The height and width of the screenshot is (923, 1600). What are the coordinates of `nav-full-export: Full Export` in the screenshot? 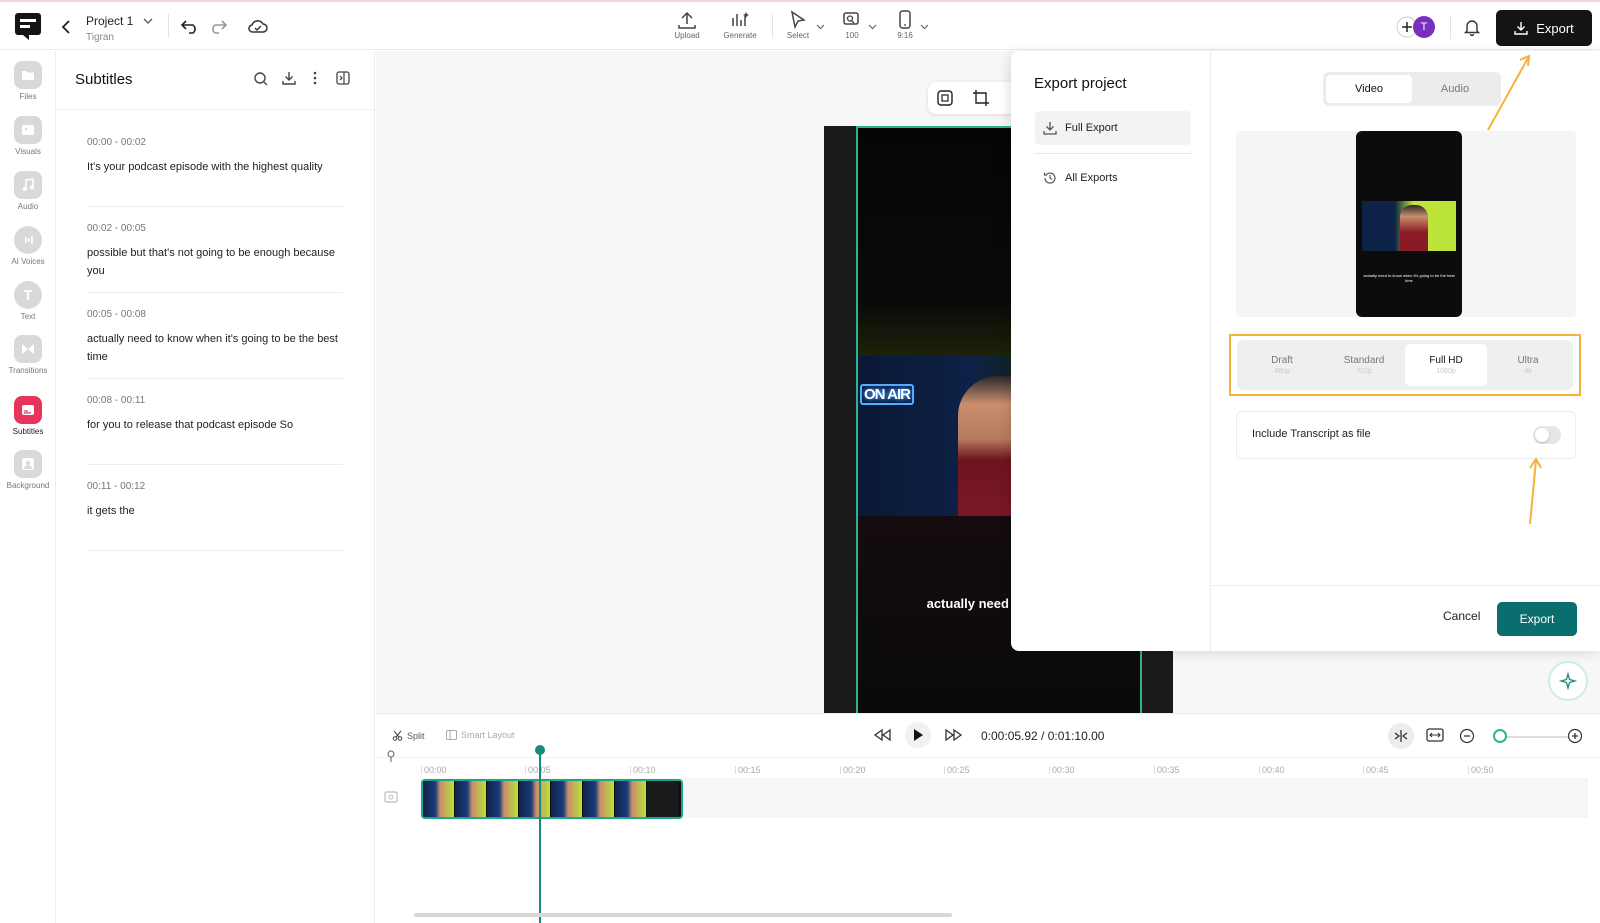 It's located at (1113, 128).